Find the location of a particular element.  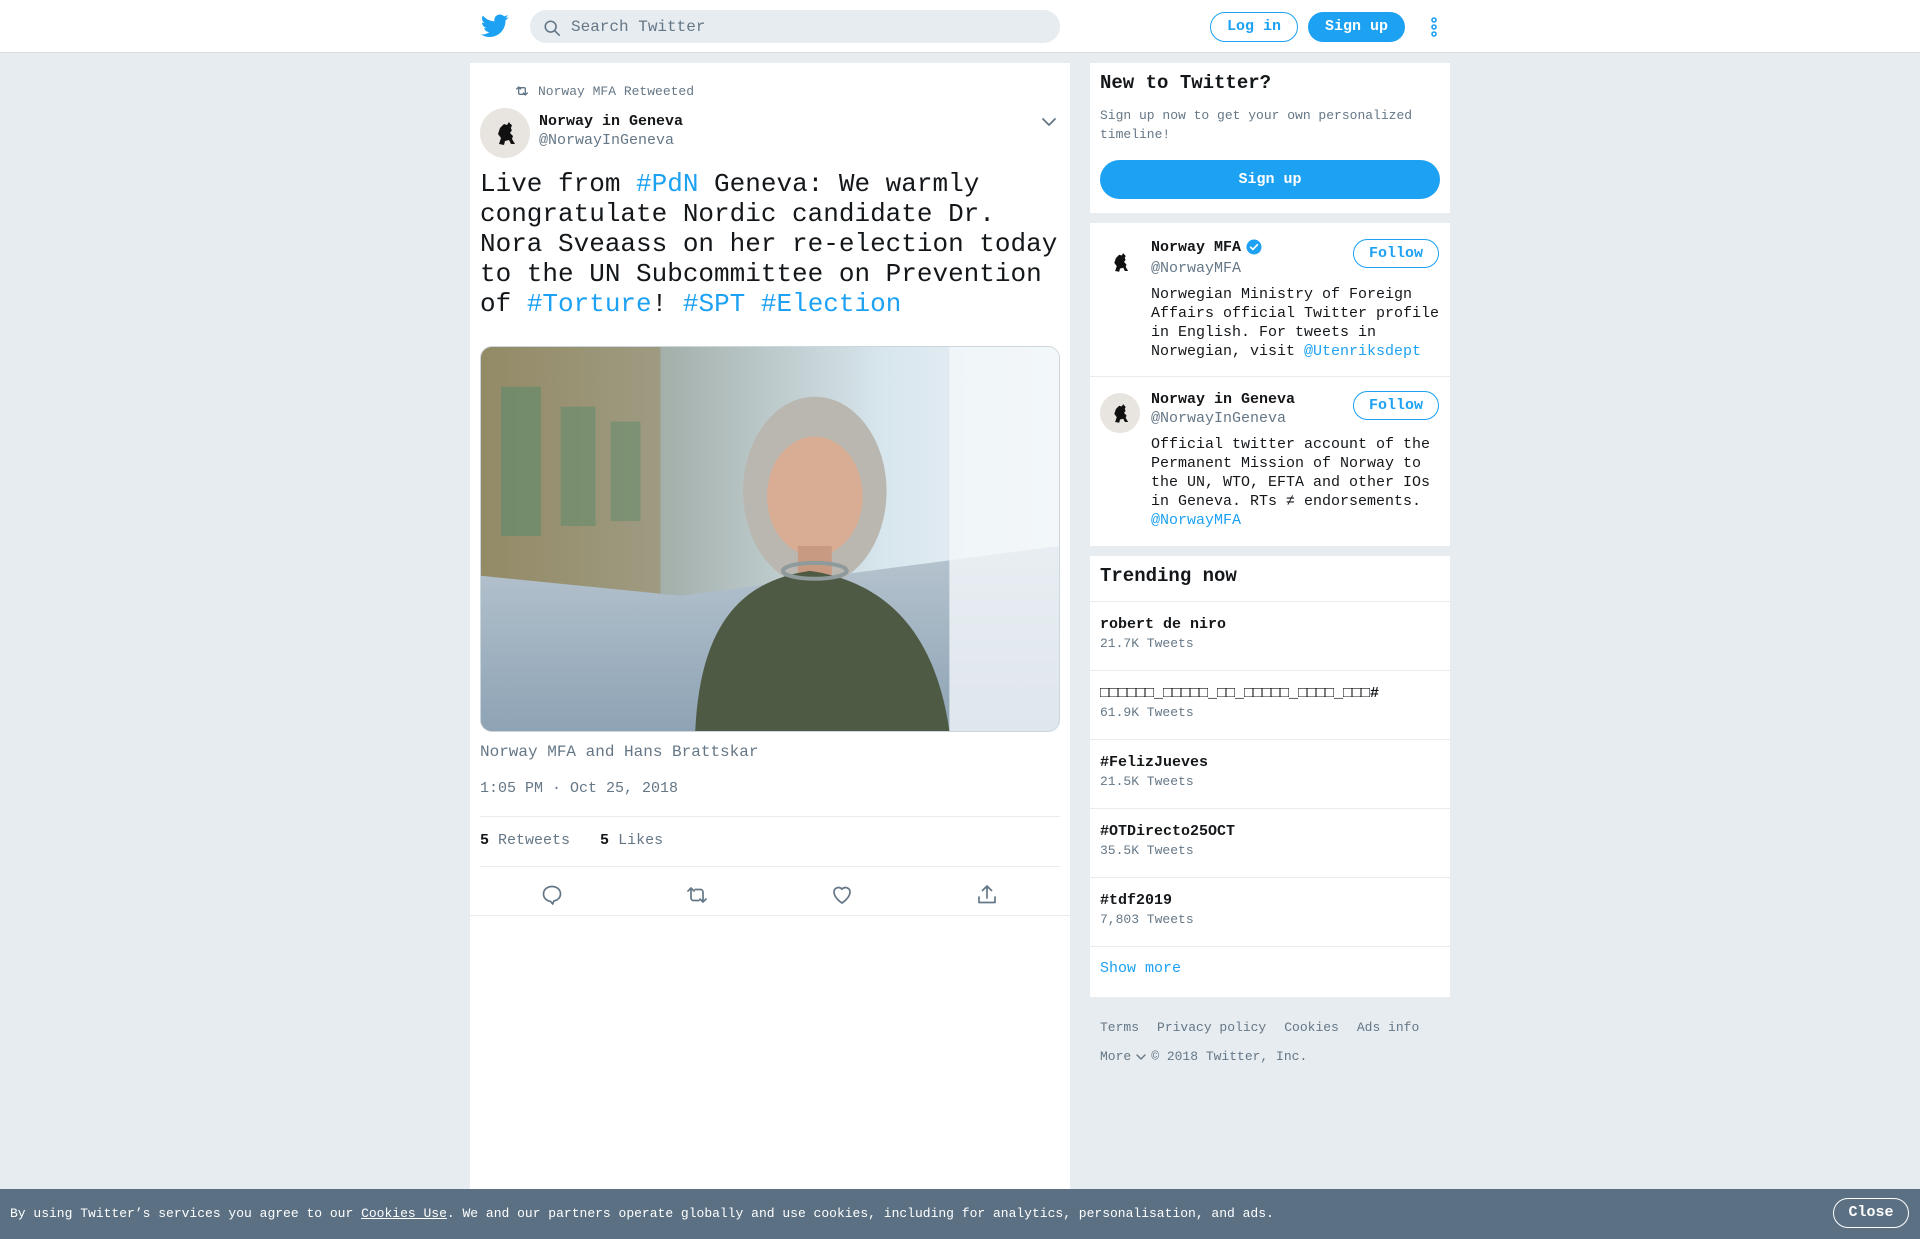

footer-link-cookies: Cookies is located at coordinates (1311, 1027).